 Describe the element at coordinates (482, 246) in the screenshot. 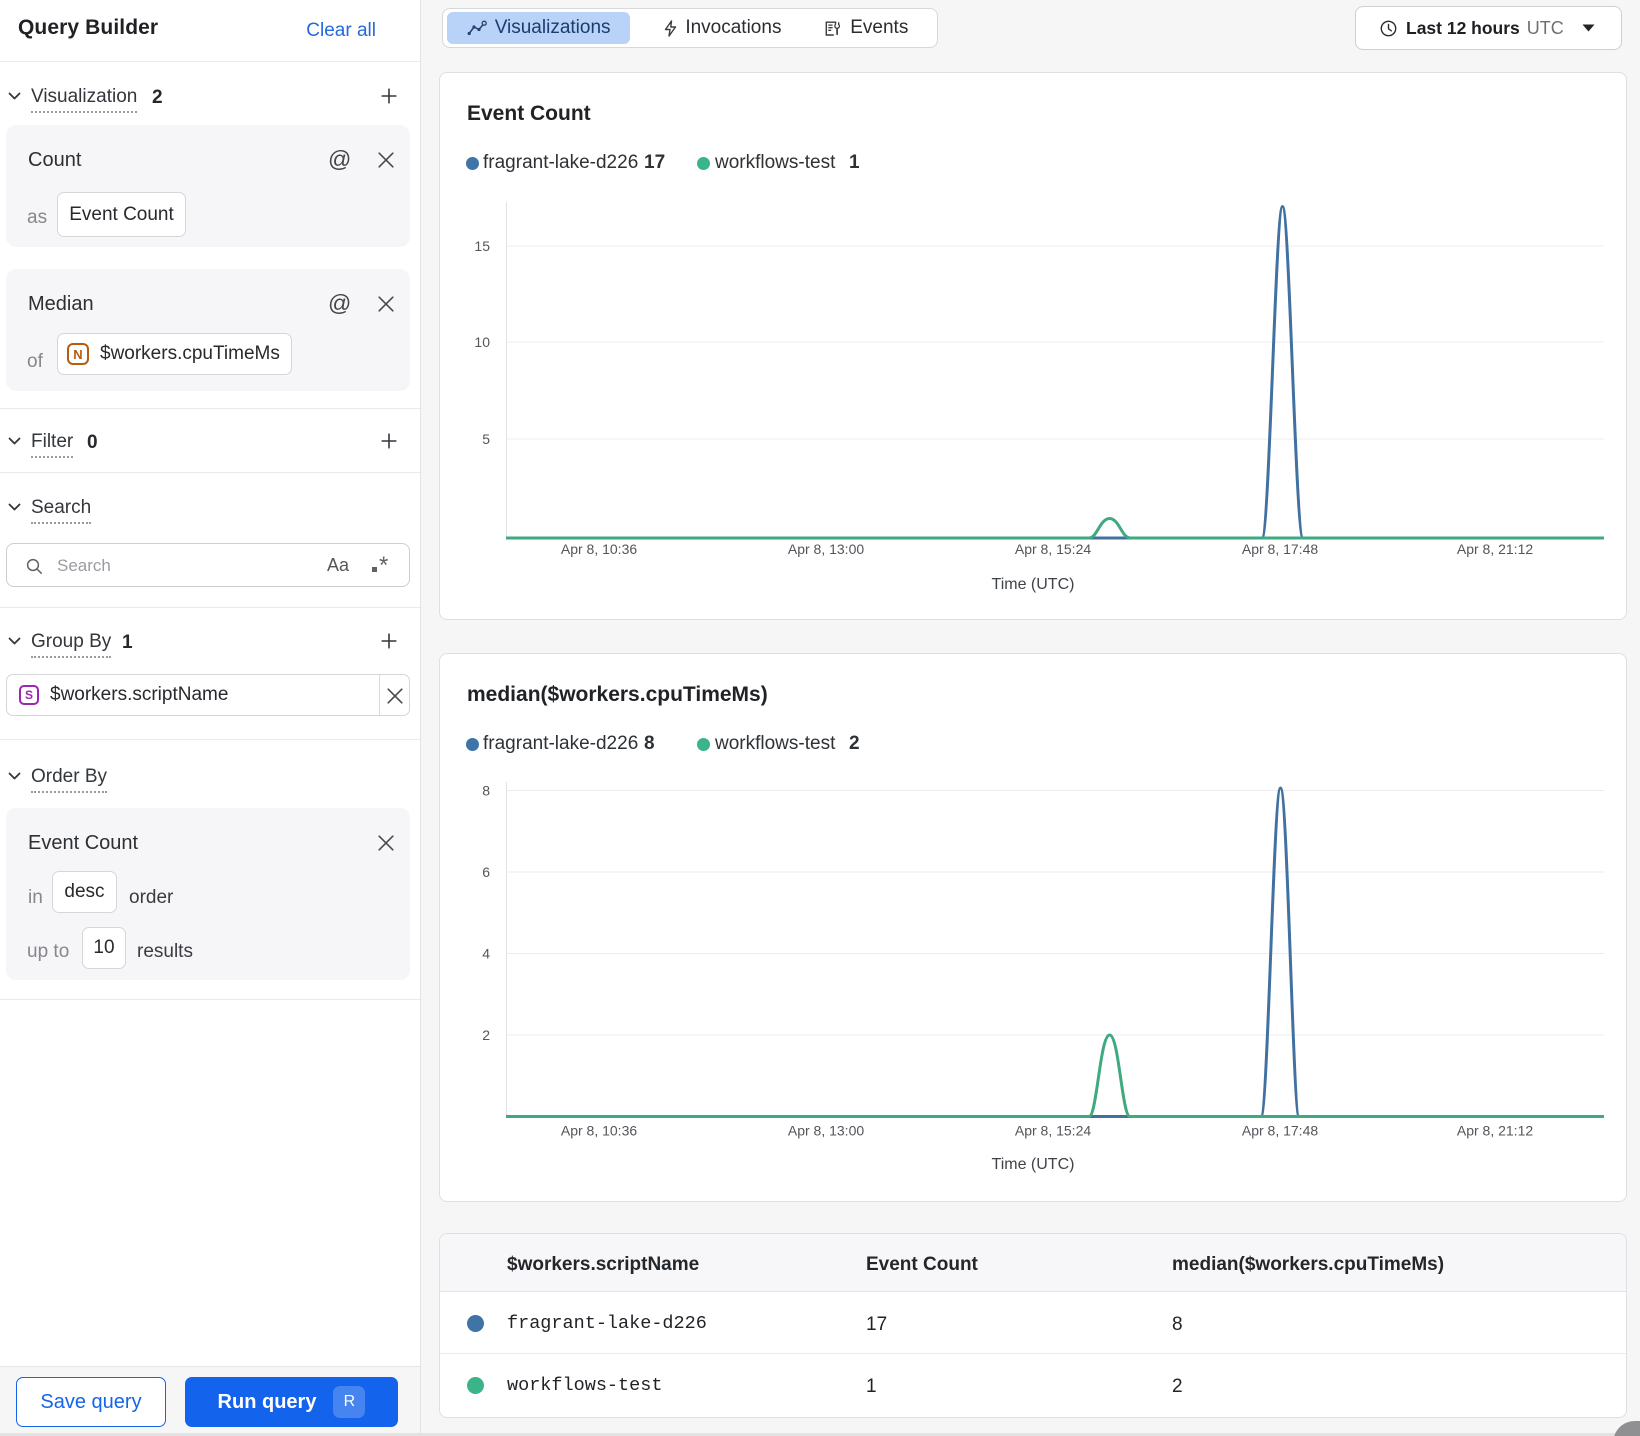

I see `svg-text: 15` at that location.